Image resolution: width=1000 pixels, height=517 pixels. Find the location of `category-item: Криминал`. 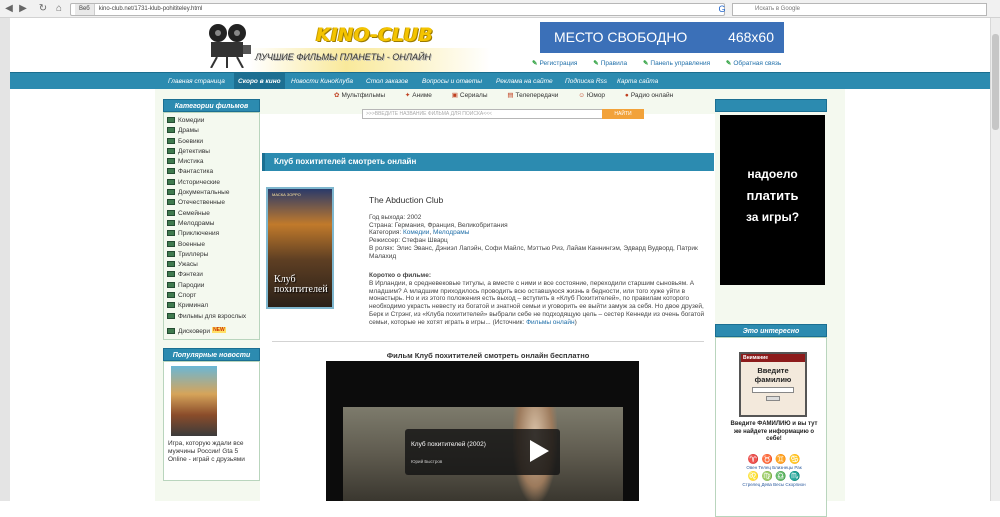

category-item: Криминал is located at coordinates (211, 306).